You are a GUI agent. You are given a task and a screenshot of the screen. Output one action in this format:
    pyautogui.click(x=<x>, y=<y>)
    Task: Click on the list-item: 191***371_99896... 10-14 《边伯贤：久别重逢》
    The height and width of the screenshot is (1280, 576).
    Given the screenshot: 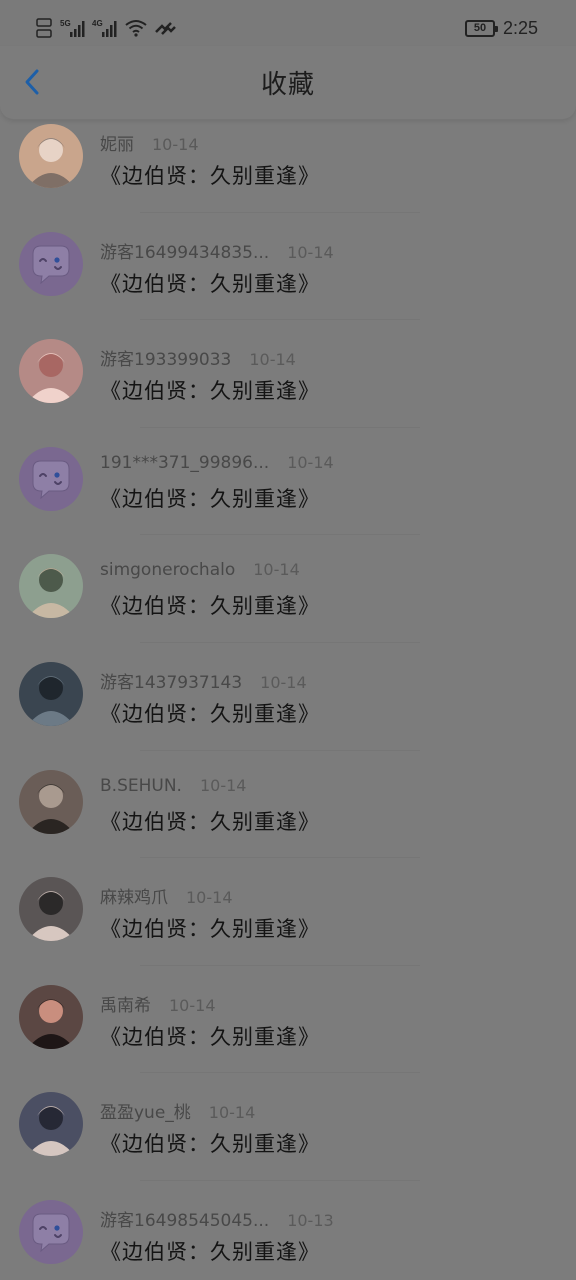 What is the action you would take?
    pyautogui.click(x=288, y=497)
    